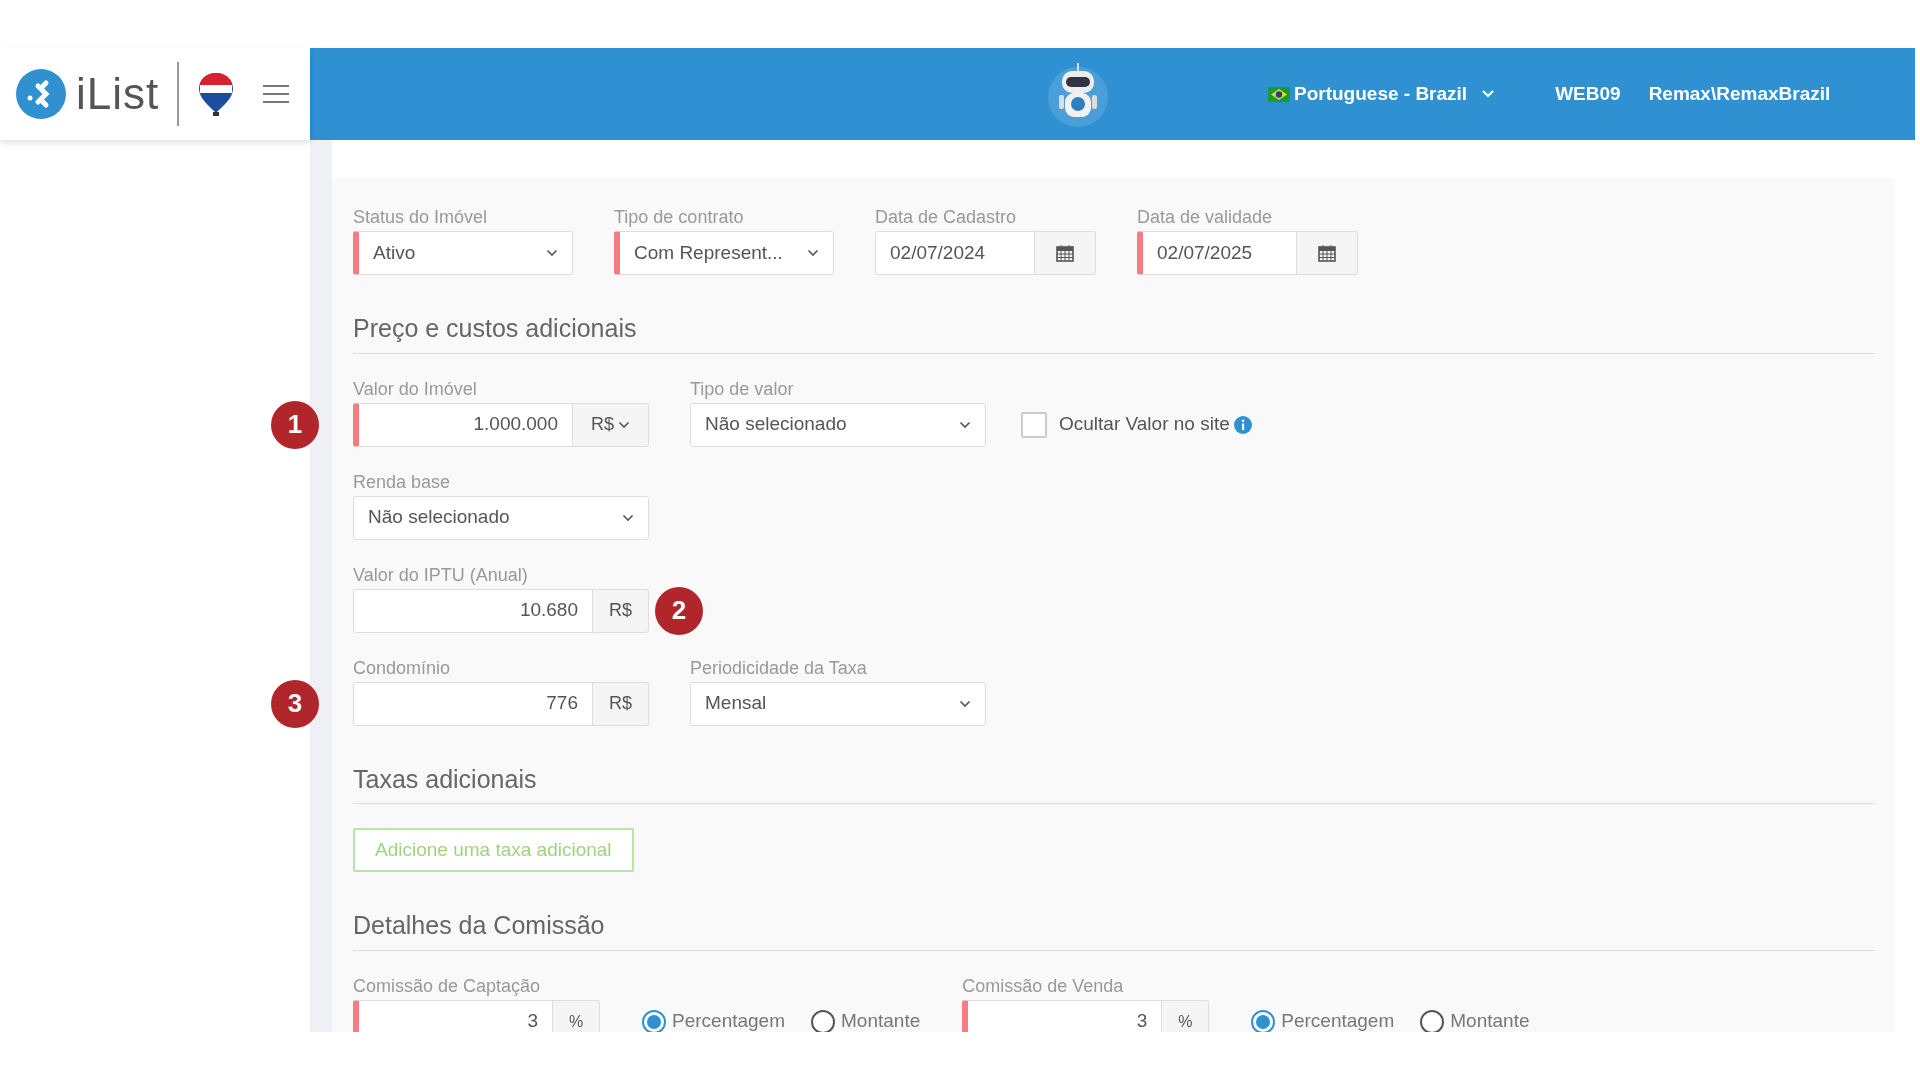 The height and width of the screenshot is (1080, 1920). Describe the element at coordinates (955, 253) in the screenshot. I see `date-field: 02/07/2024` at that location.